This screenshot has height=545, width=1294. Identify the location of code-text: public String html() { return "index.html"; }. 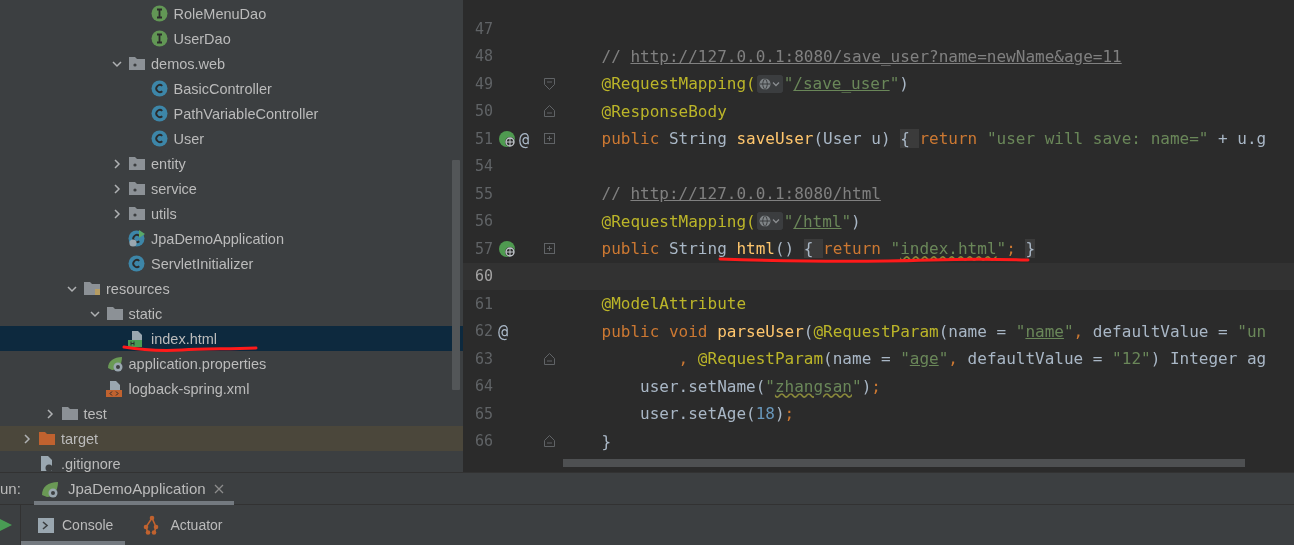
(818, 249).